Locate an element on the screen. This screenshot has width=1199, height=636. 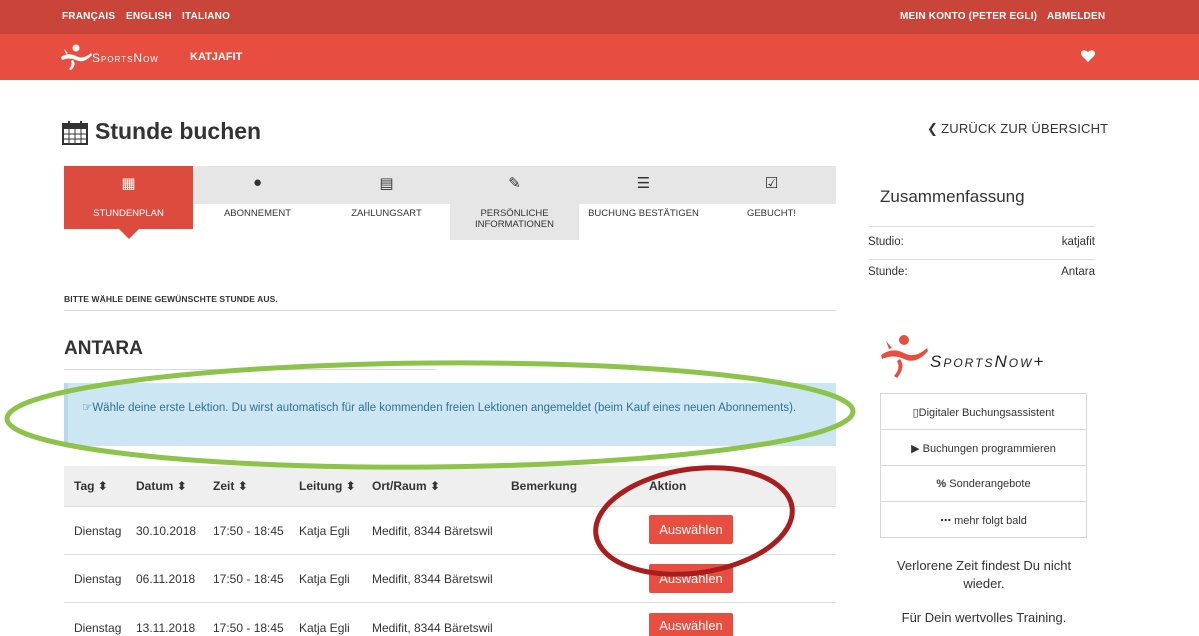
money-icon: ▤ is located at coordinates (386, 183).